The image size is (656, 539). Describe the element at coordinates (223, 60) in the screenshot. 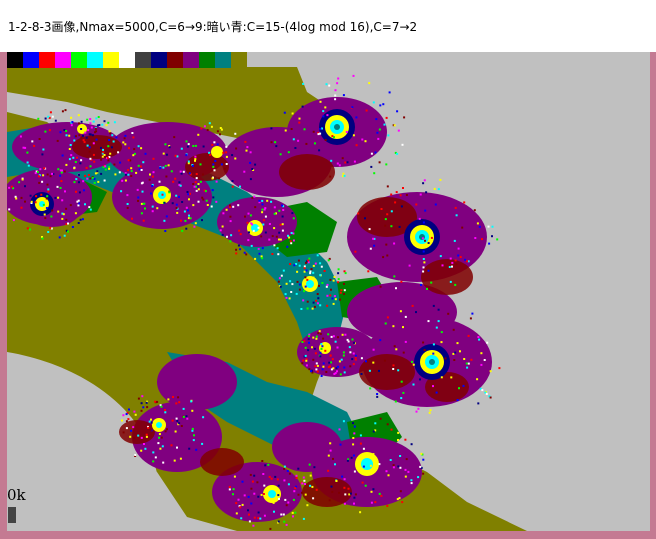

I see `palette-swatch` at that location.